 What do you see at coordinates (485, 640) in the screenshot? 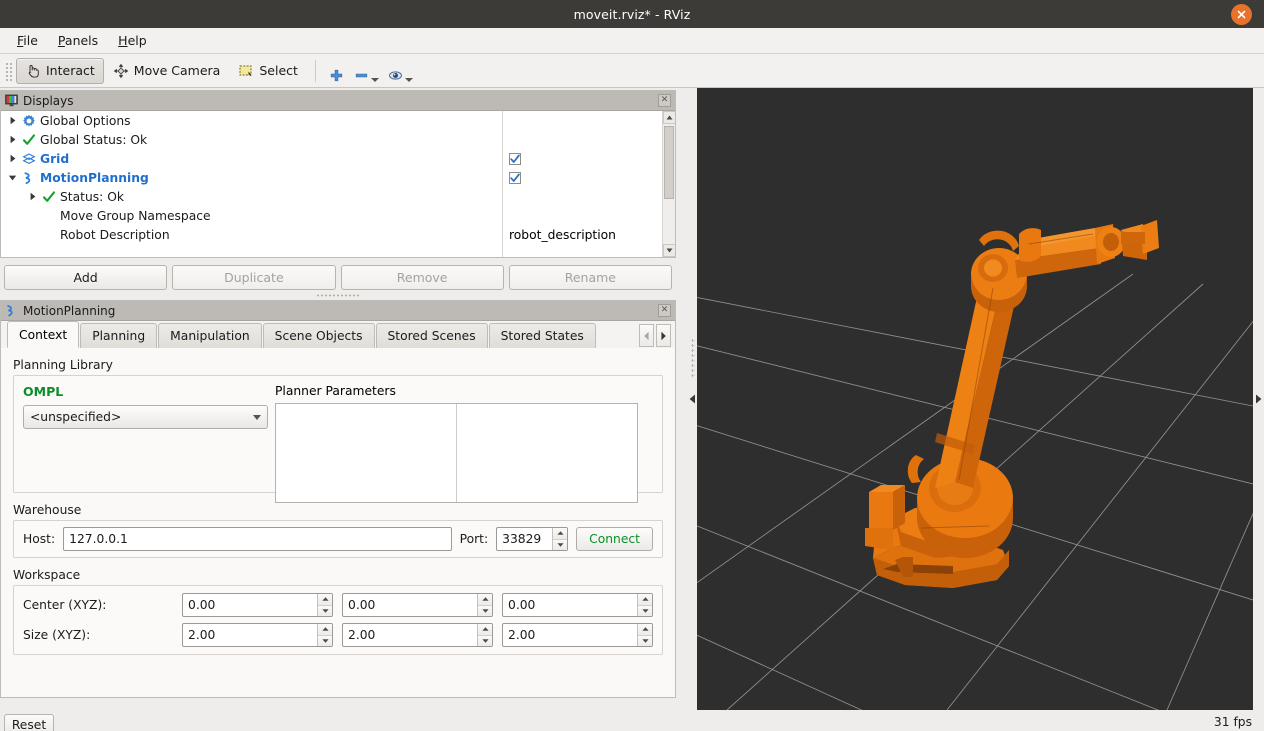
I see `size-y-spin-down` at bounding box center [485, 640].